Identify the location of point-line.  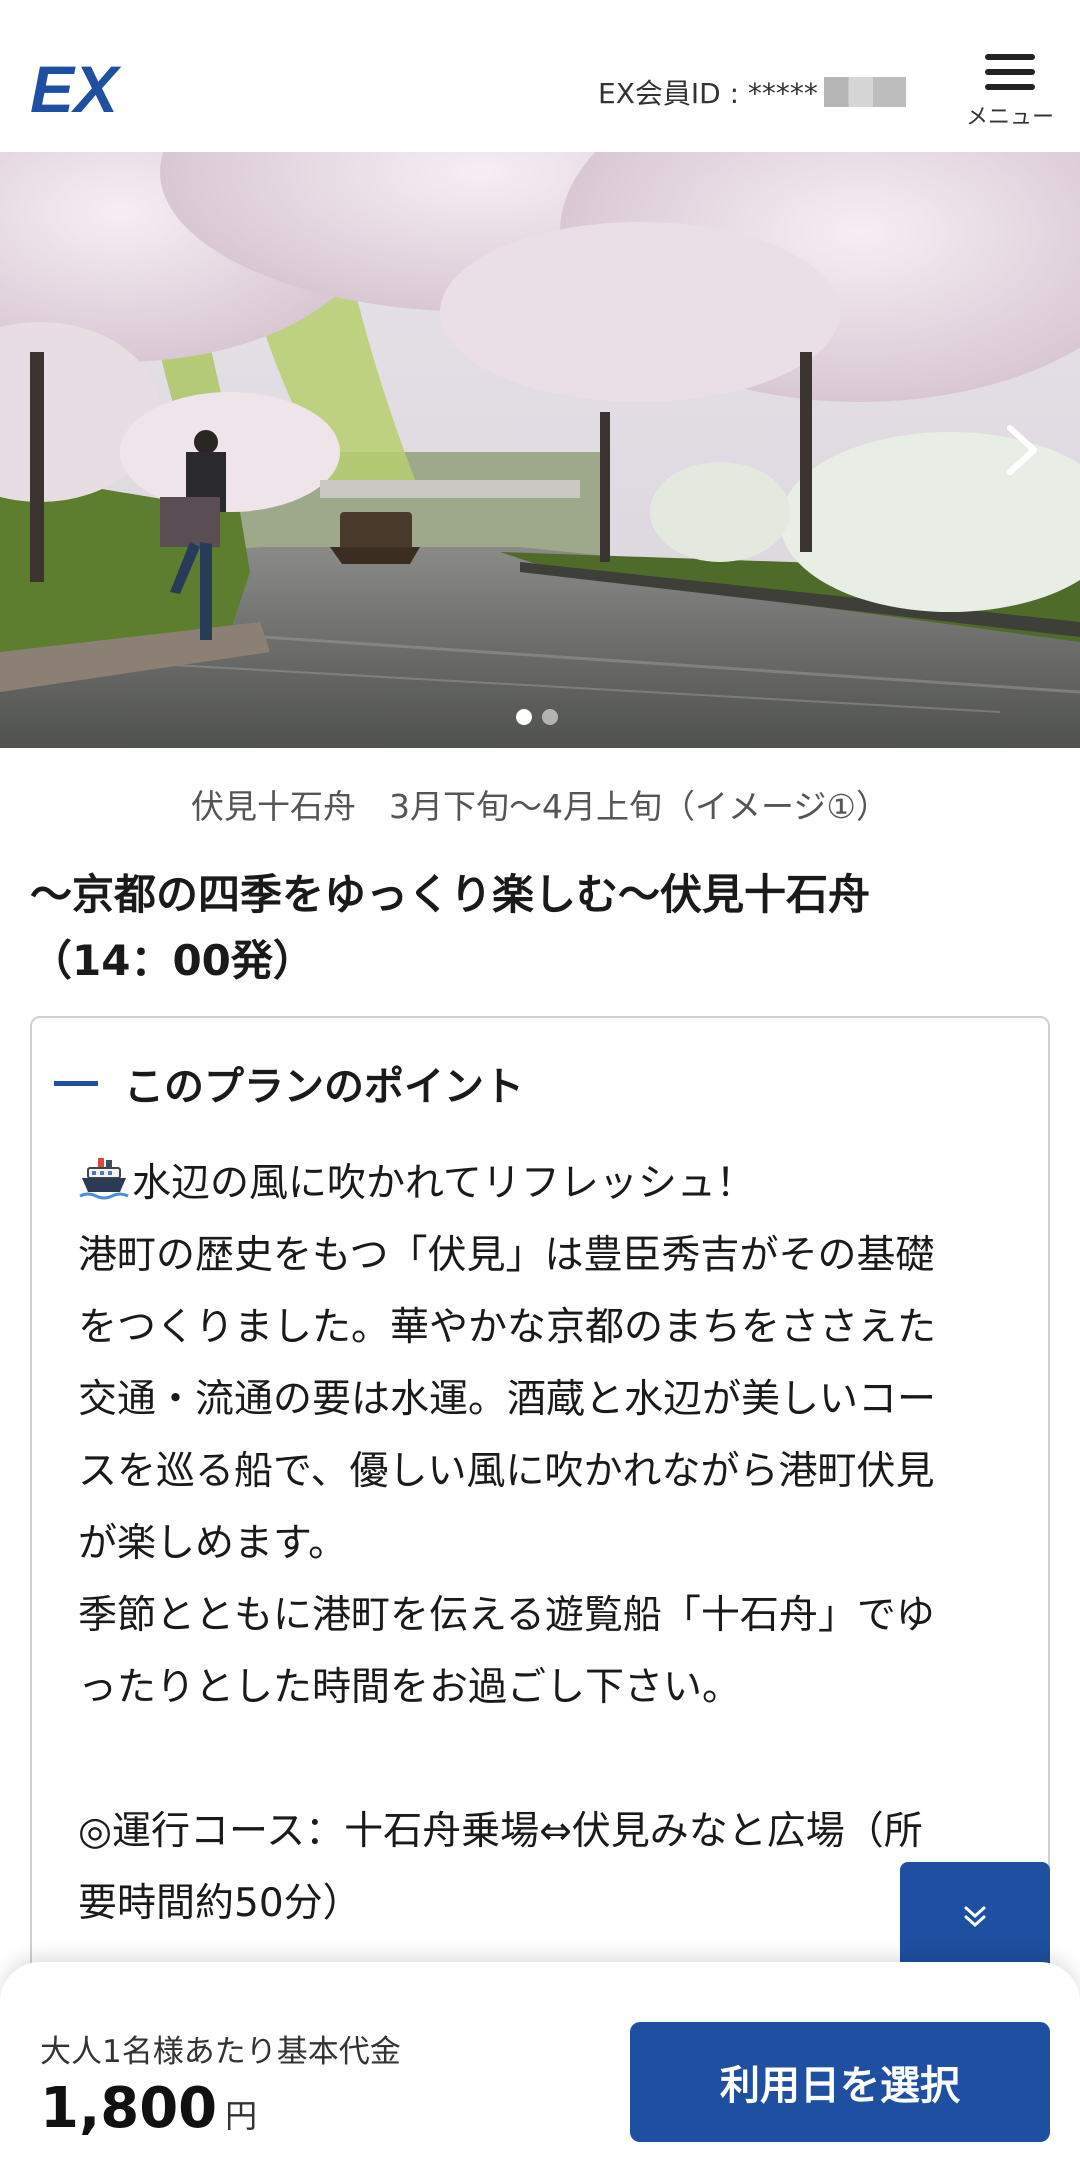
(543, 1760).